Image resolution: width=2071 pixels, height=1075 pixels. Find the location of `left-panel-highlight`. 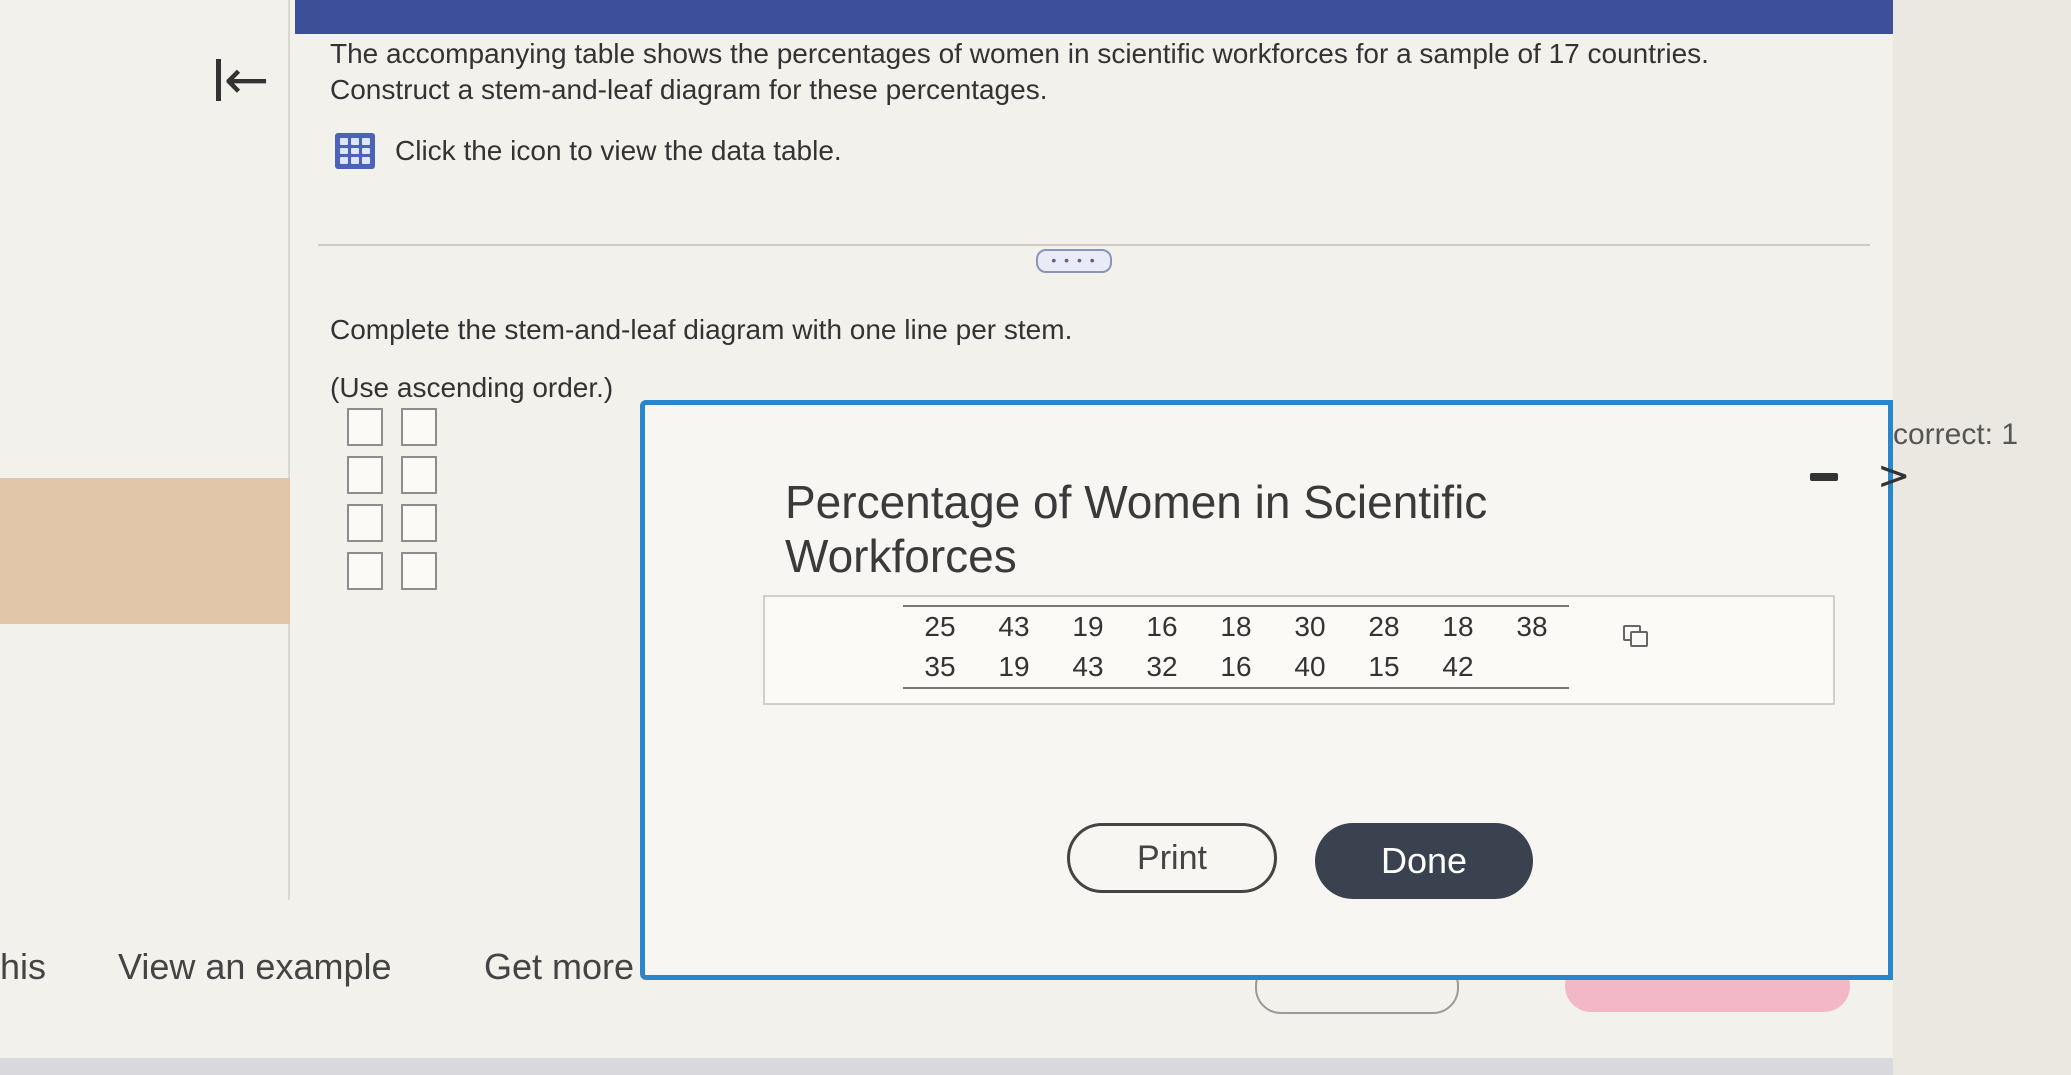

left-panel-highlight is located at coordinates (145, 551).